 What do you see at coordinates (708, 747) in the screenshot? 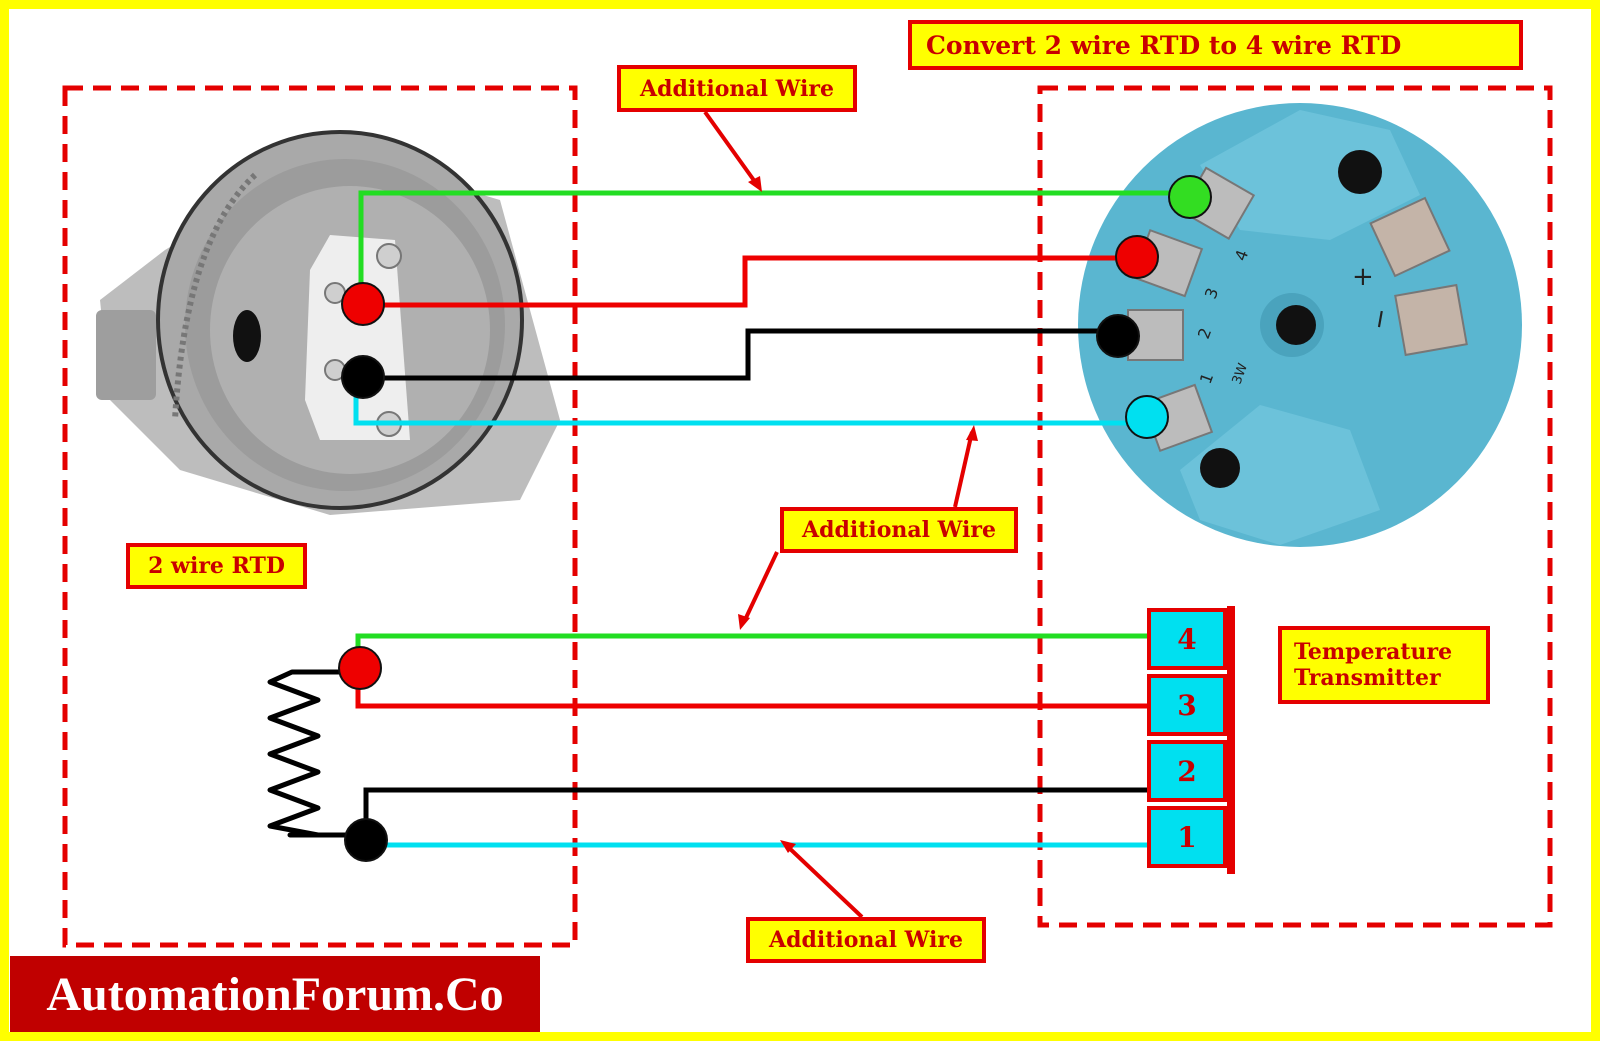
I see `schematic-wires` at bounding box center [708, 747].